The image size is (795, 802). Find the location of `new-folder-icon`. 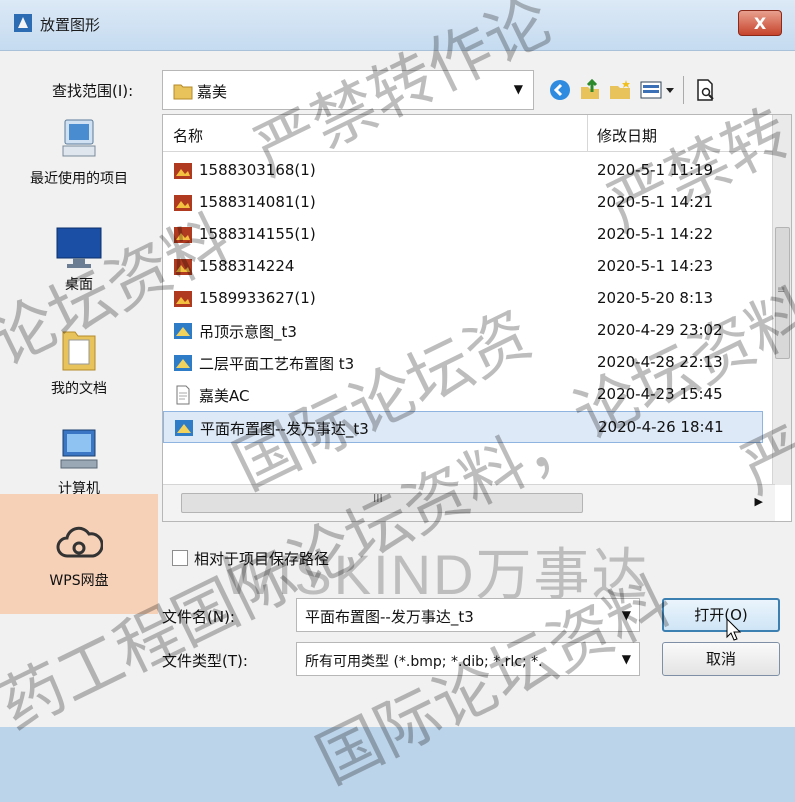

new-folder-icon is located at coordinates (620, 90).